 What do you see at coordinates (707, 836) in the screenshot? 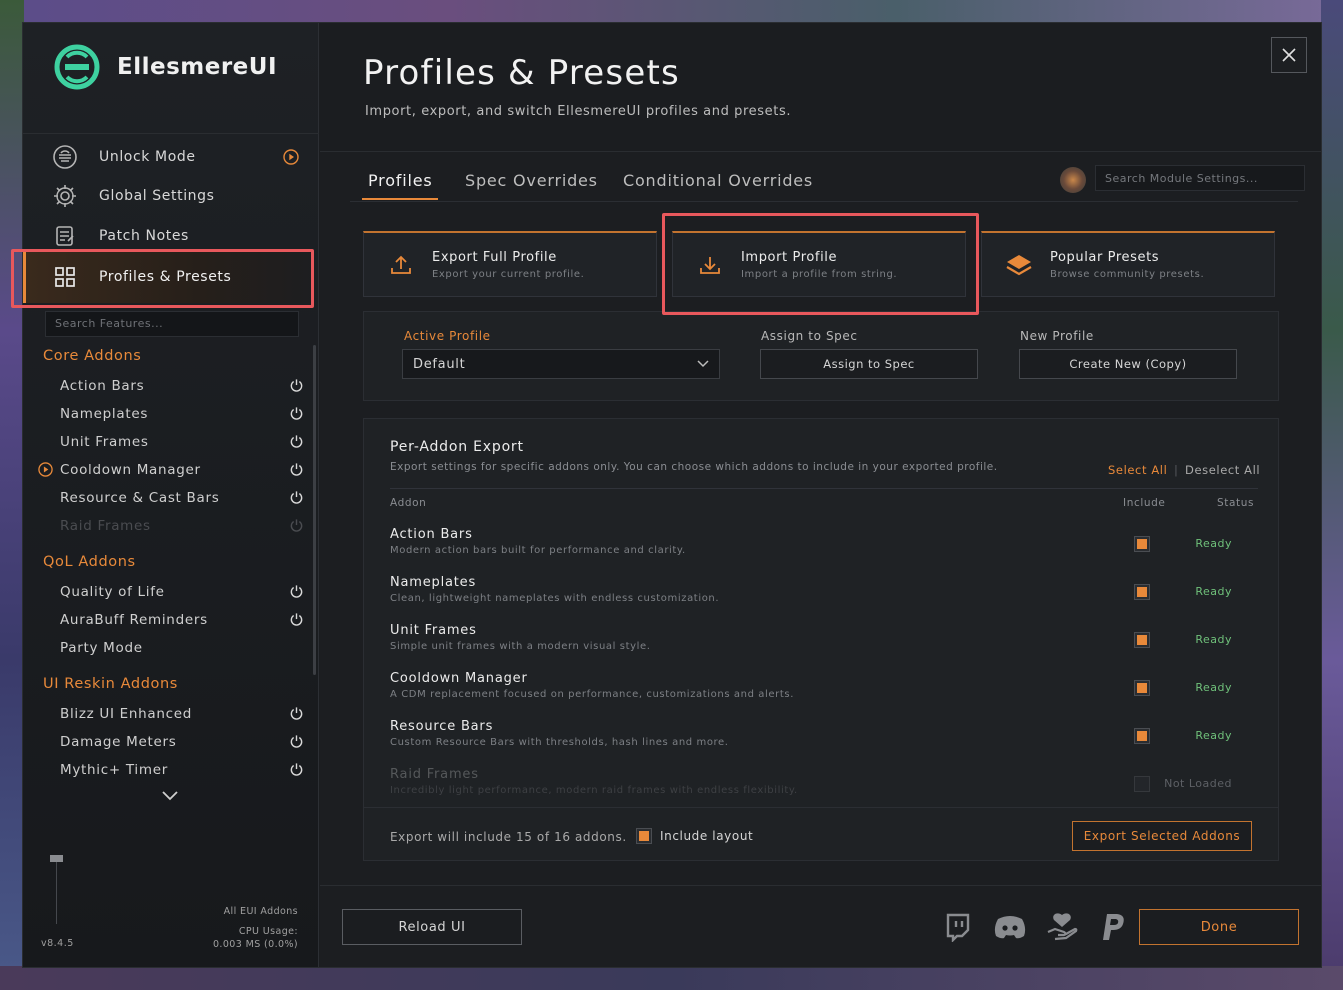
I see `include-layout-label: Include layout` at bounding box center [707, 836].